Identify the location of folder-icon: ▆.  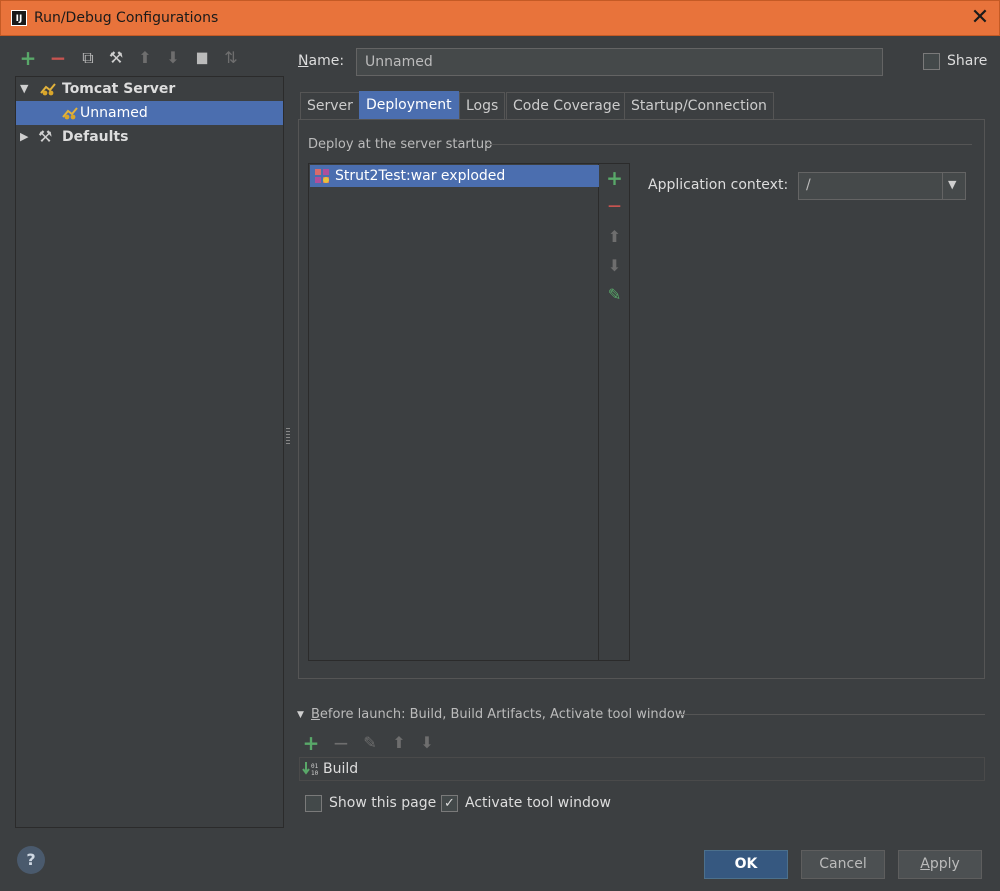
(202, 58).